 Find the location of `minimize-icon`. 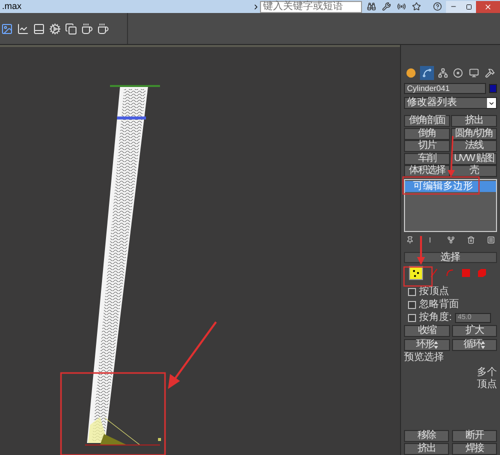

minimize-icon is located at coordinates (453, 6).